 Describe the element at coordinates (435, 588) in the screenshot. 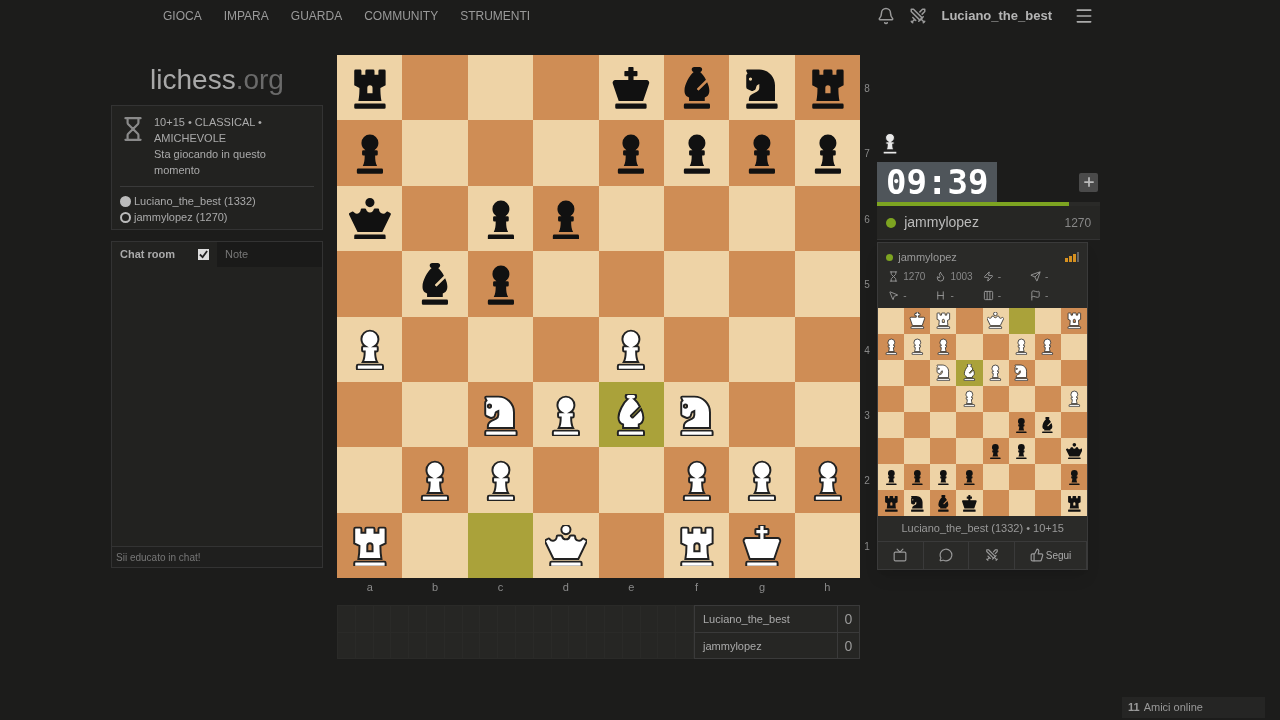

I see `file-label: b` at that location.